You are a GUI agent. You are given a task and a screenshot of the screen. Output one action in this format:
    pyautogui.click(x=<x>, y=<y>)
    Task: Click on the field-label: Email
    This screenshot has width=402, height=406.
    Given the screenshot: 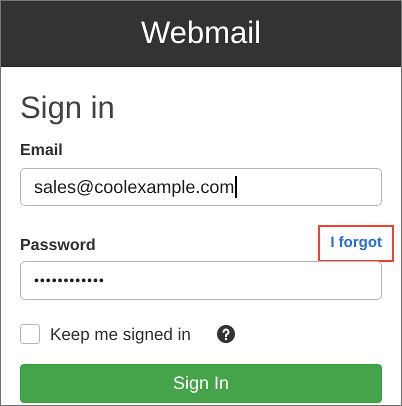 What is the action you would take?
    pyautogui.click(x=42, y=151)
    